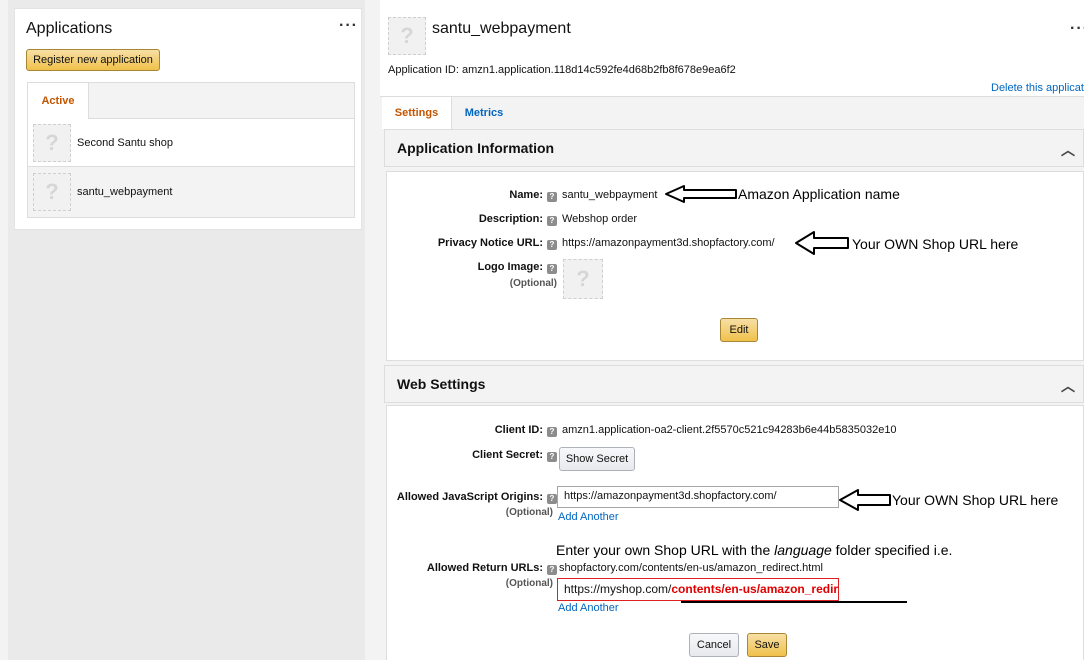 Image resolution: width=1084 pixels, height=660 pixels. What do you see at coordinates (597, 459) in the screenshot?
I see `show-secret-button: Show Secret` at bounding box center [597, 459].